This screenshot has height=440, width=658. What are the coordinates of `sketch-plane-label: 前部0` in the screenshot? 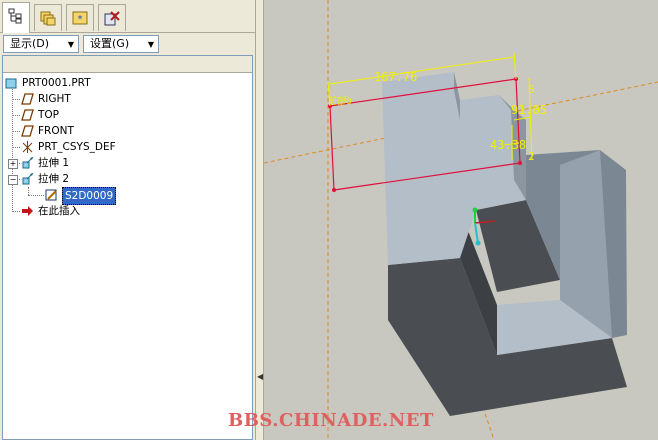 It's located at (340, 101).